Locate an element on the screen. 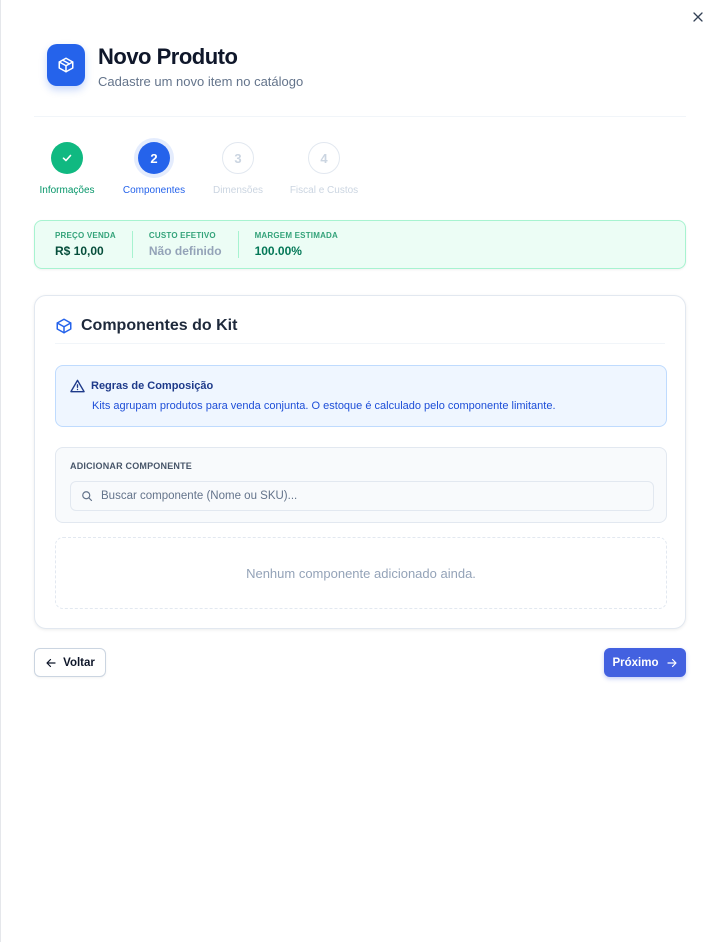  summary-price: PREÇO VENDA R$ 10,00 is located at coordinates (93, 244).